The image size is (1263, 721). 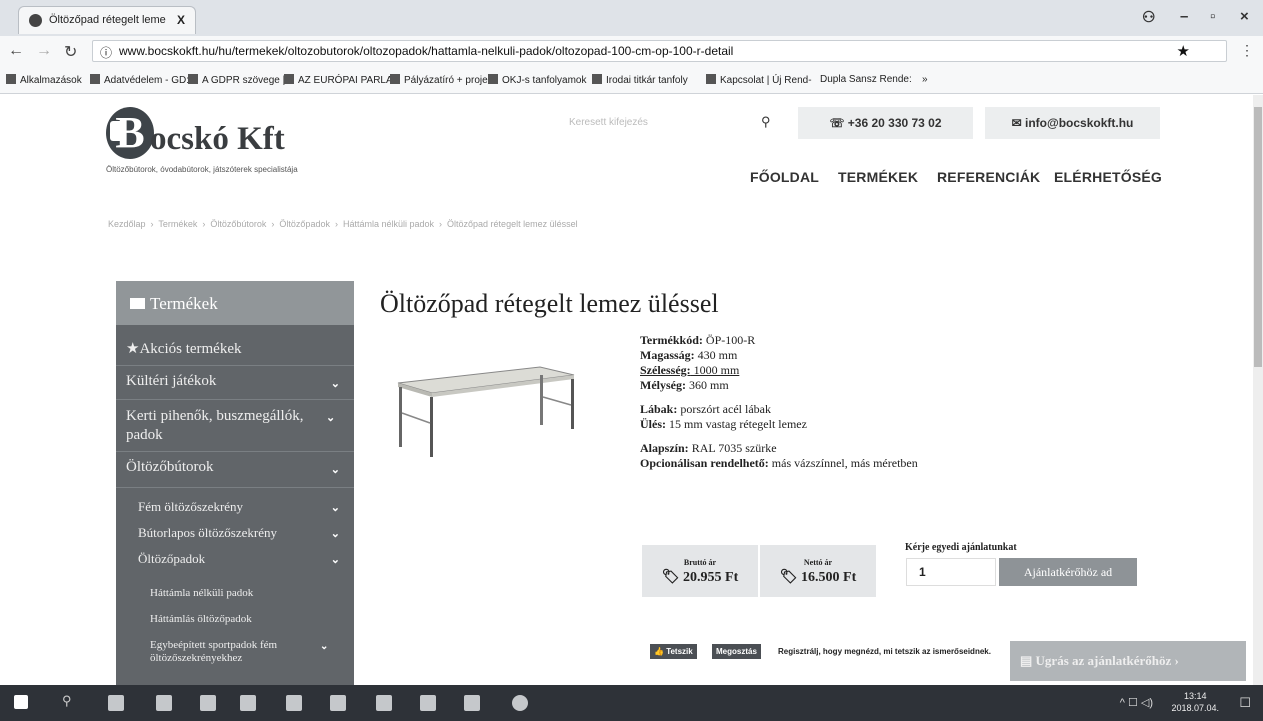 I want to click on minimize-button: –, so click(x=1184, y=16).